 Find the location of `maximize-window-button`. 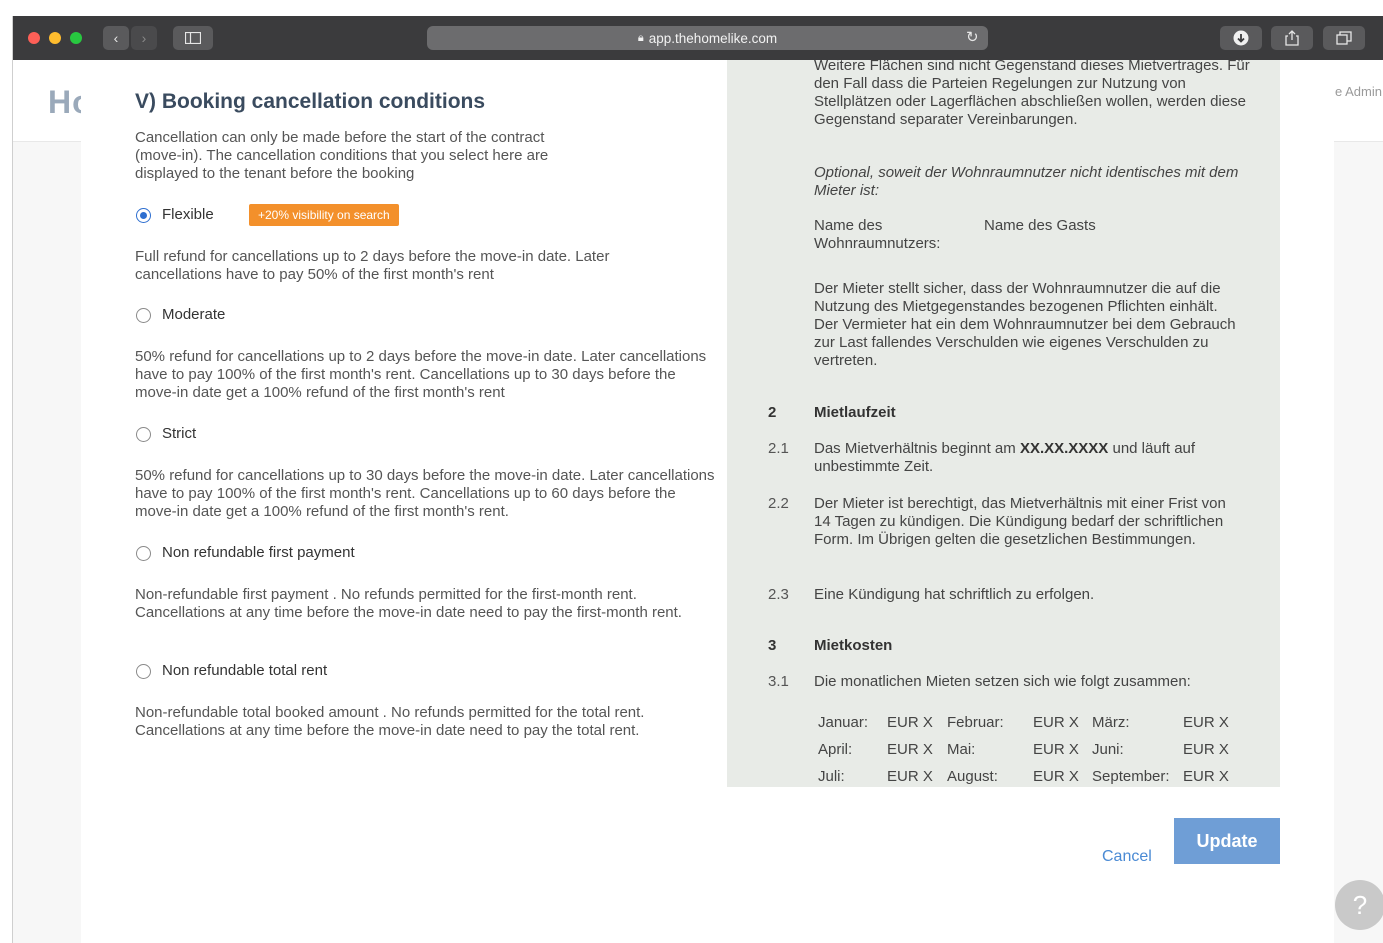

maximize-window-button is located at coordinates (76, 38).